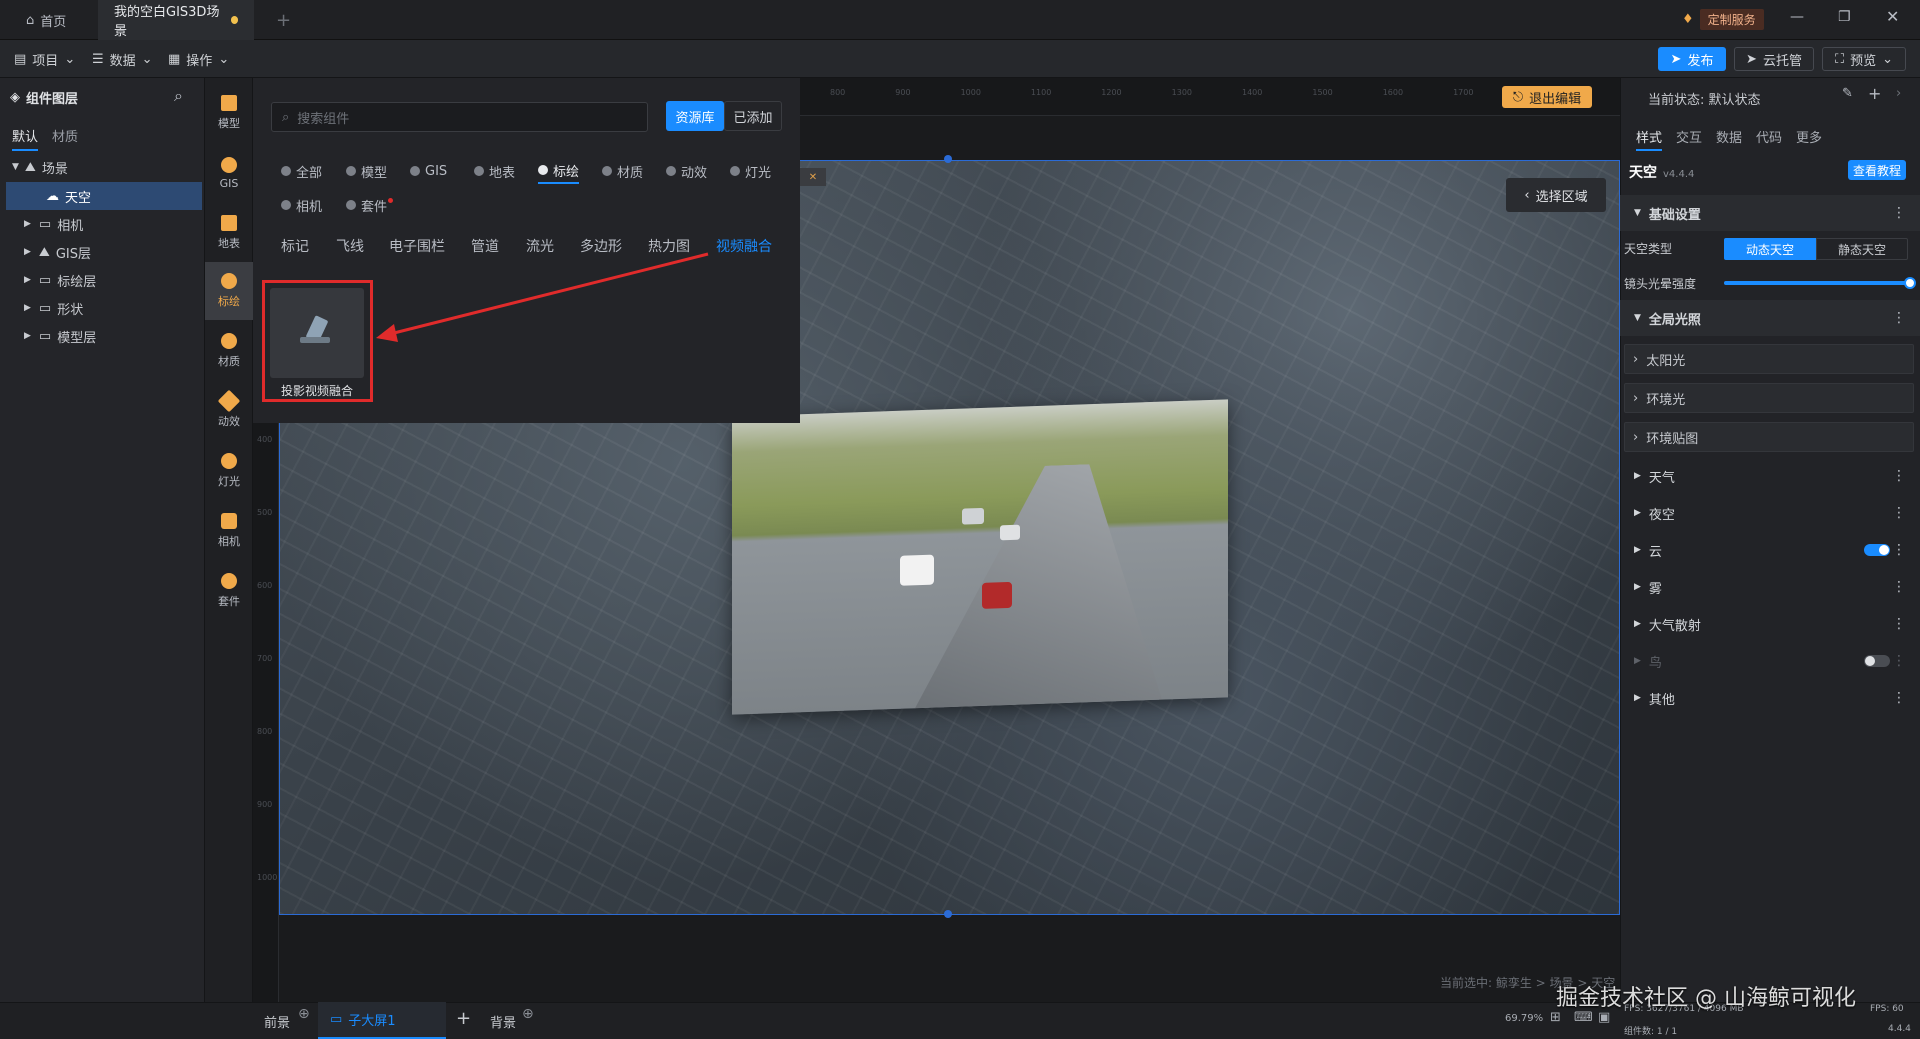  I want to click on section-night-sky: ▶ 夜空 ⋮, so click(1770, 513).